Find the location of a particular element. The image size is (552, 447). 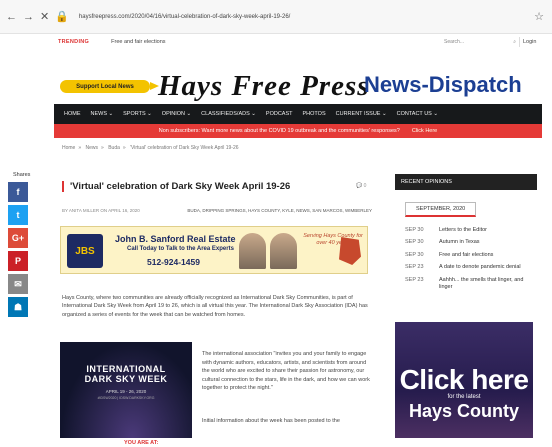

nav-classifieds: CLASSIFIEDS/ADS ⌄ is located at coordinates (228, 114).